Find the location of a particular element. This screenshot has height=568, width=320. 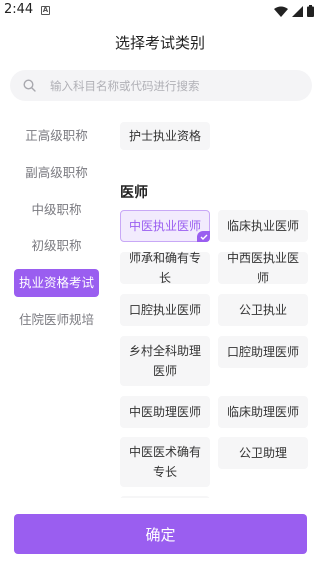

sidebar-item-junior-title: 初级职称 is located at coordinates (56, 246).